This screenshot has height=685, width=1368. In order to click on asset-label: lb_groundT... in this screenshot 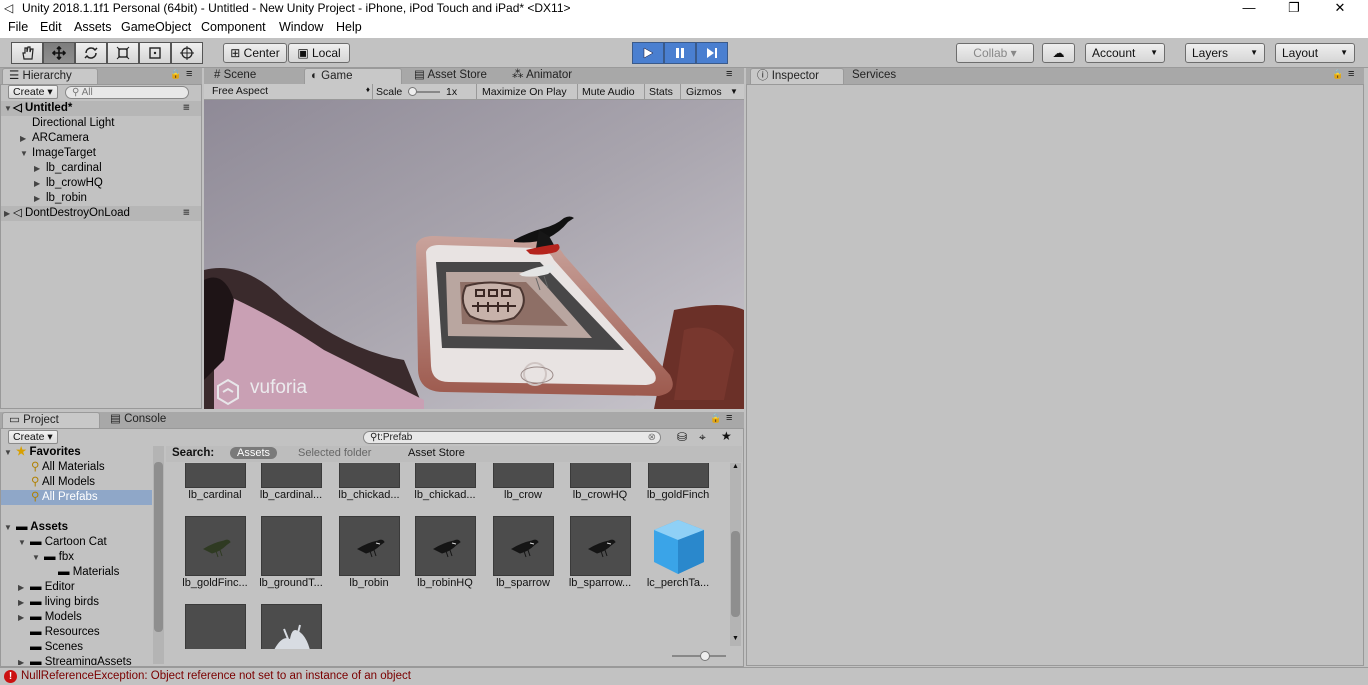, I will do `click(291, 583)`.